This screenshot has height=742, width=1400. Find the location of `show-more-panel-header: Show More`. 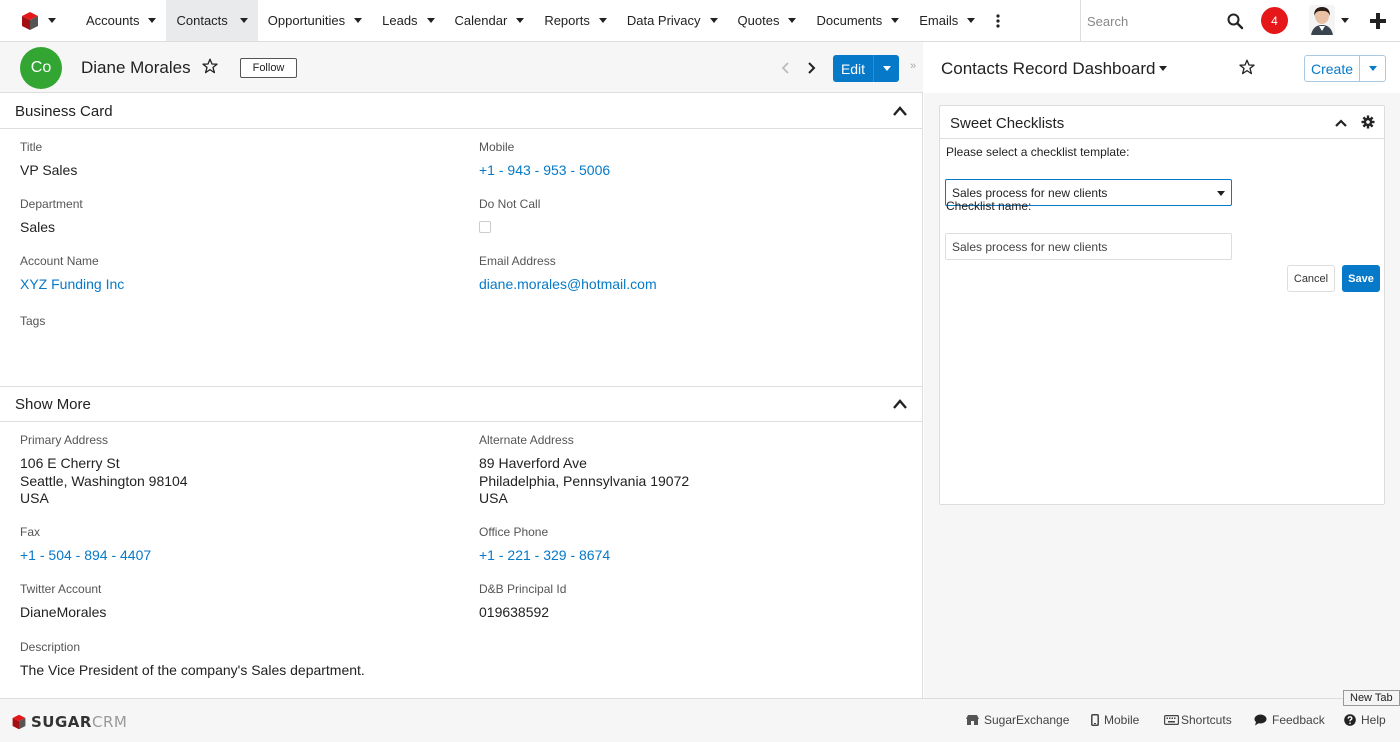

show-more-panel-header: Show More is located at coordinates (461, 404).